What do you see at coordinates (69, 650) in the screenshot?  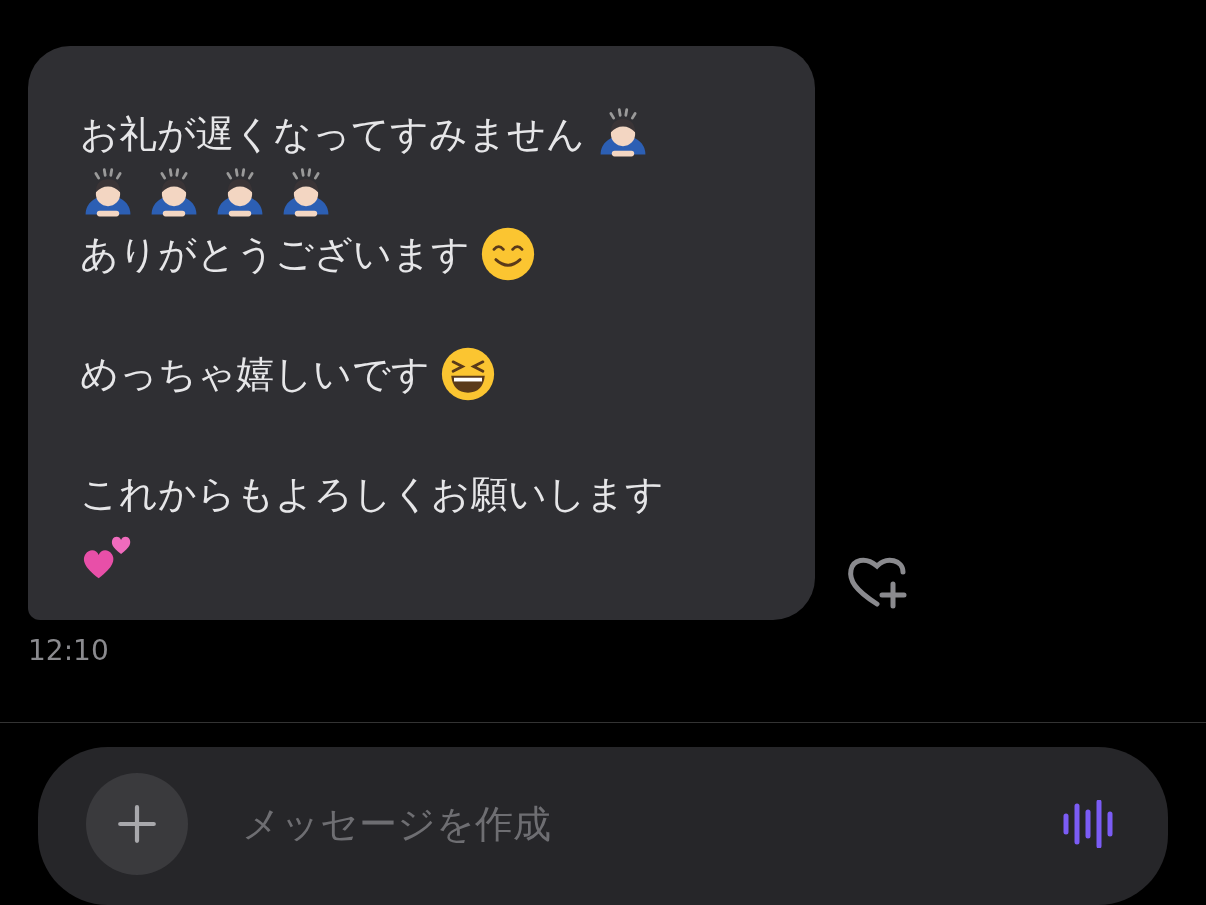 I see `message-time: 12:10` at bounding box center [69, 650].